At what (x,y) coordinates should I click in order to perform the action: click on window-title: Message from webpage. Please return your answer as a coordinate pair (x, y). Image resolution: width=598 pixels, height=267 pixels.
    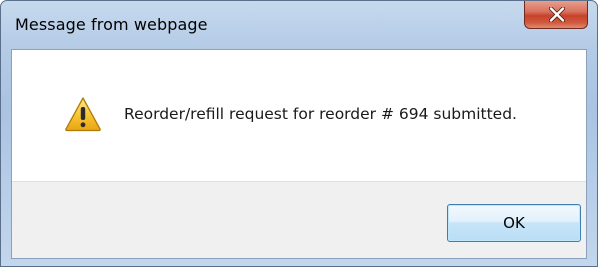
    Looking at the image, I should click on (111, 24).